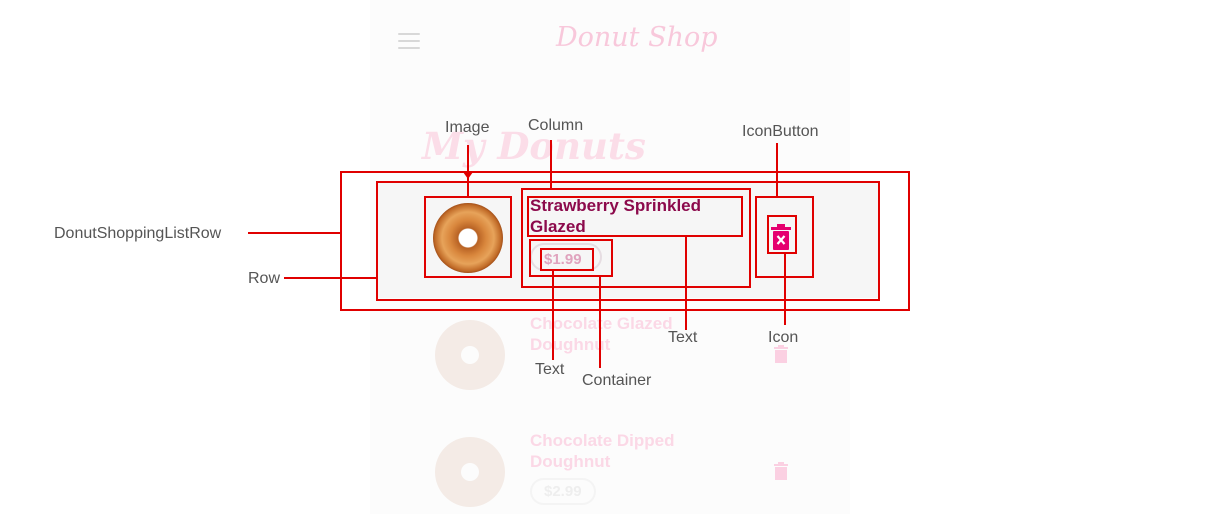 This screenshot has height=514, width=1214. Describe the element at coordinates (617, 380) in the screenshot. I see `label-container: Container` at that location.